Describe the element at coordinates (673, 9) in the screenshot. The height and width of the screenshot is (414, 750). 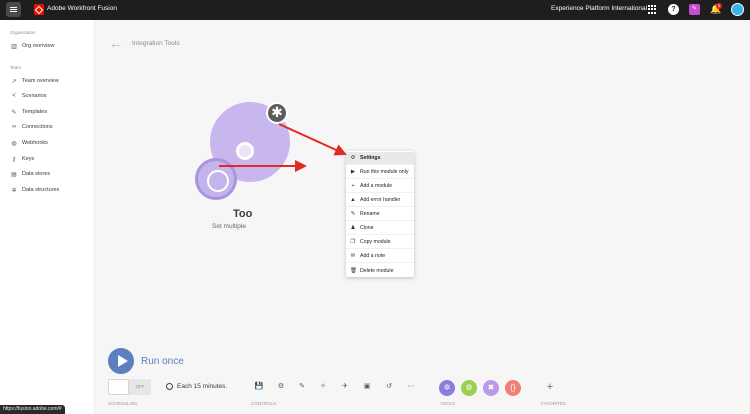
I see `help-icon: ?` at that location.